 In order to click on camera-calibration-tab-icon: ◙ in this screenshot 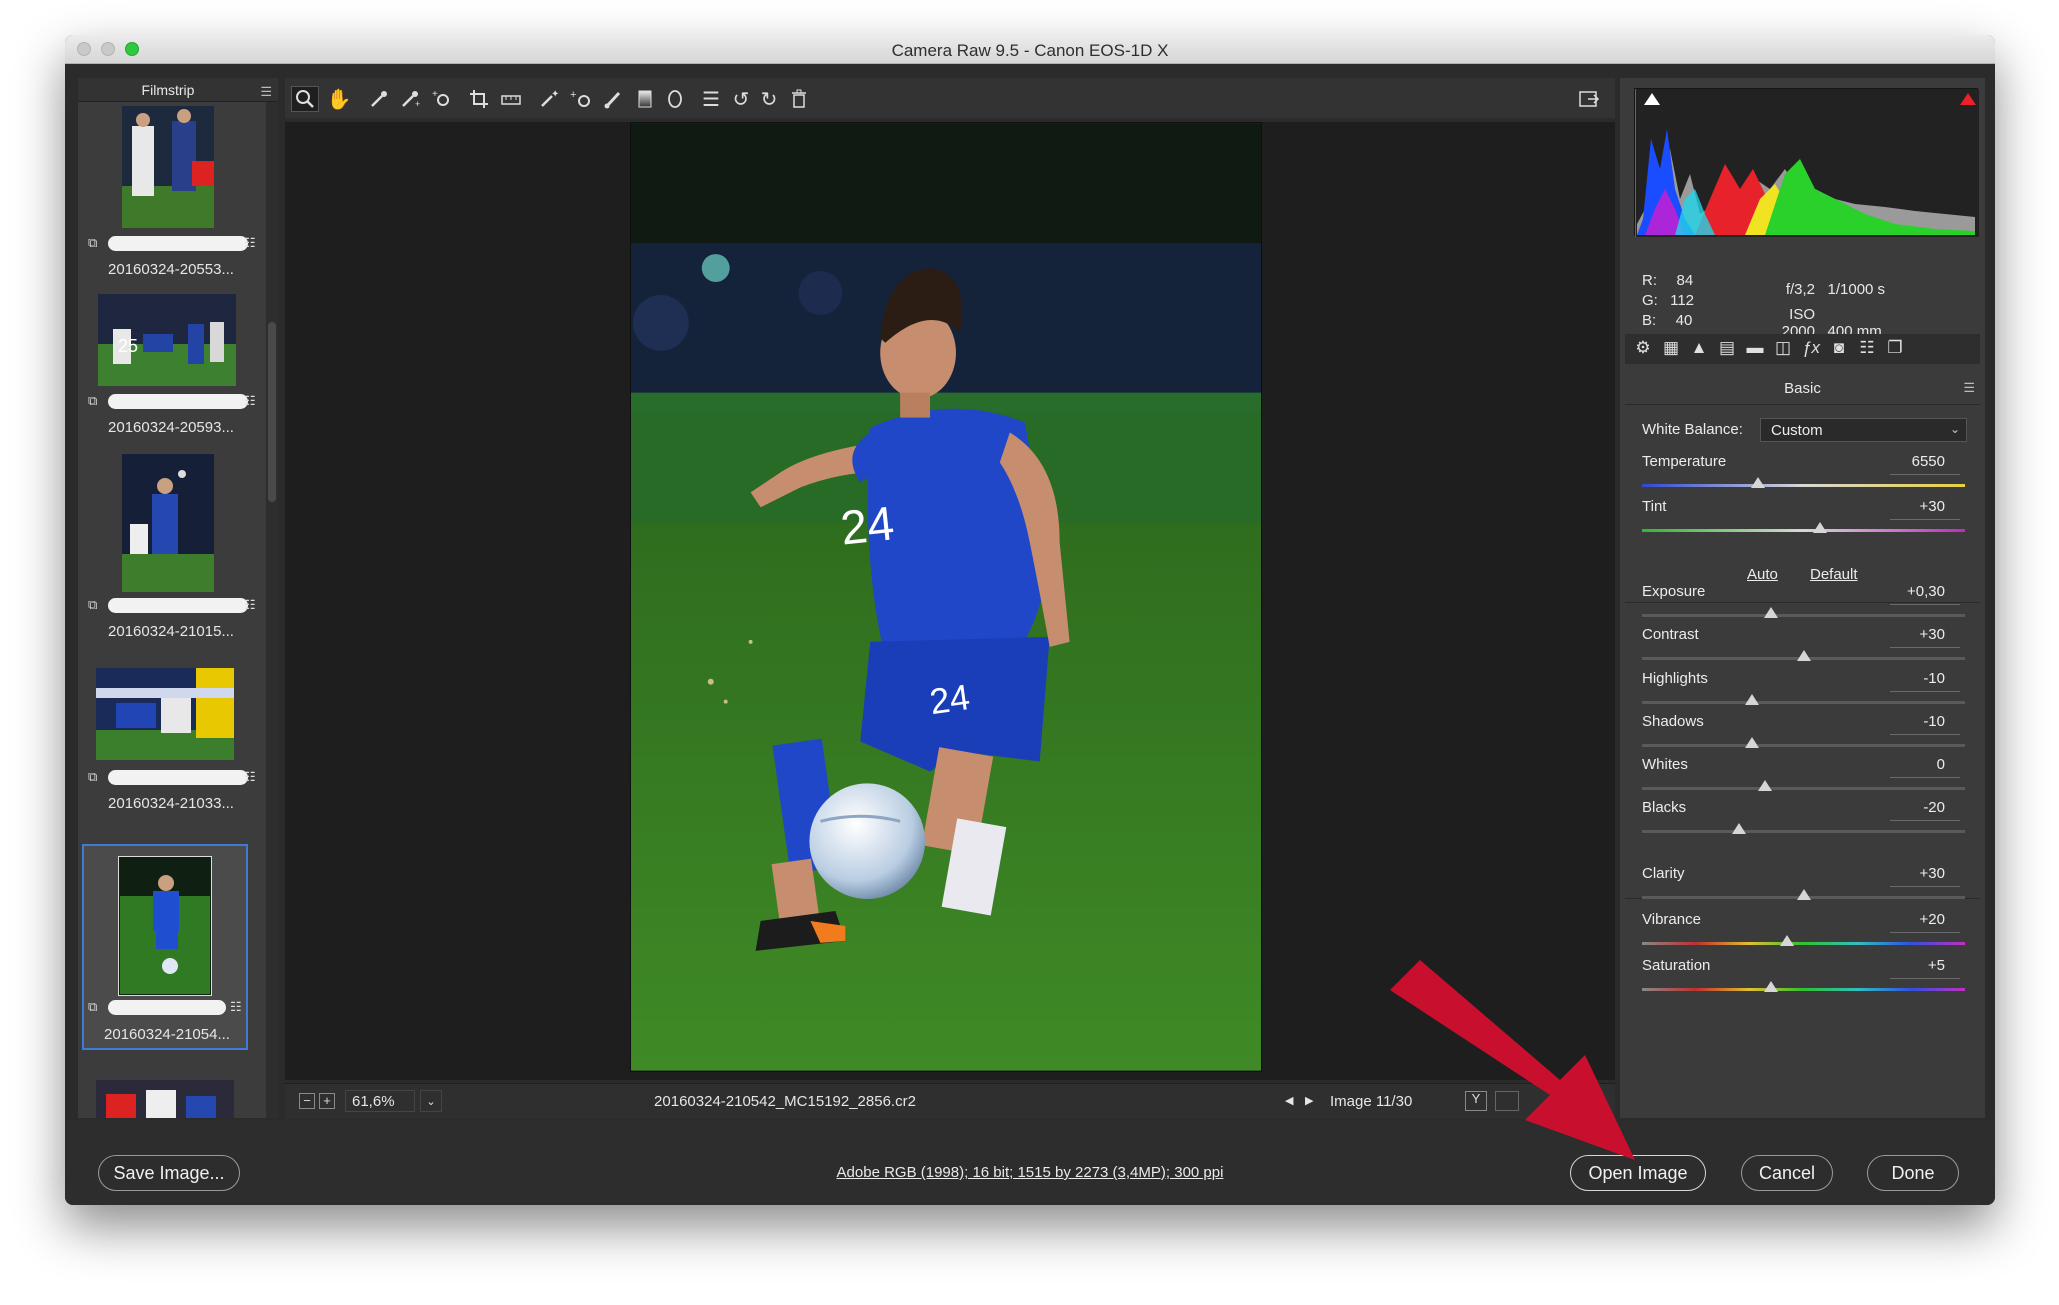, I will do `click(1839, 349)`.